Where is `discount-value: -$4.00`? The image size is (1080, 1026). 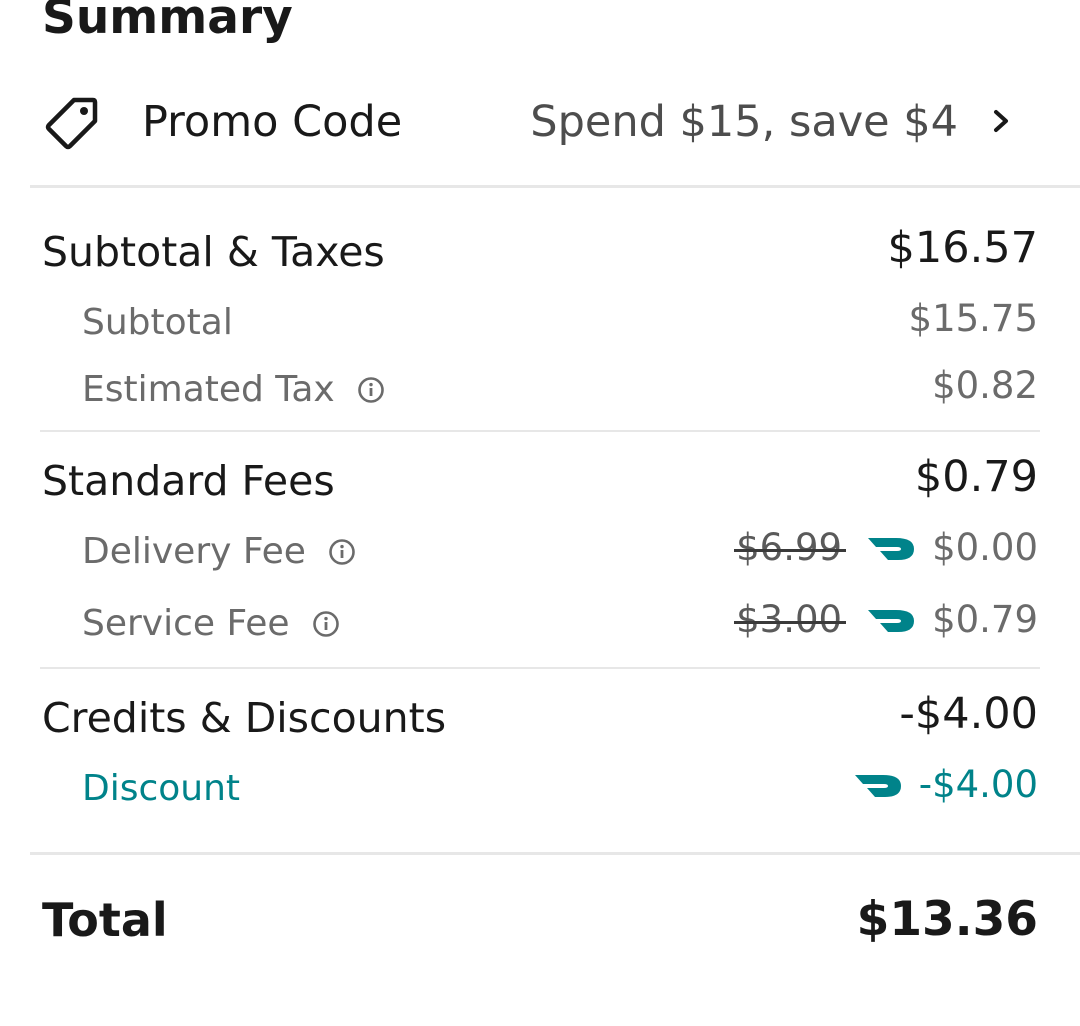 discount-value: -$4.00 is located at coordinates (978, 784).